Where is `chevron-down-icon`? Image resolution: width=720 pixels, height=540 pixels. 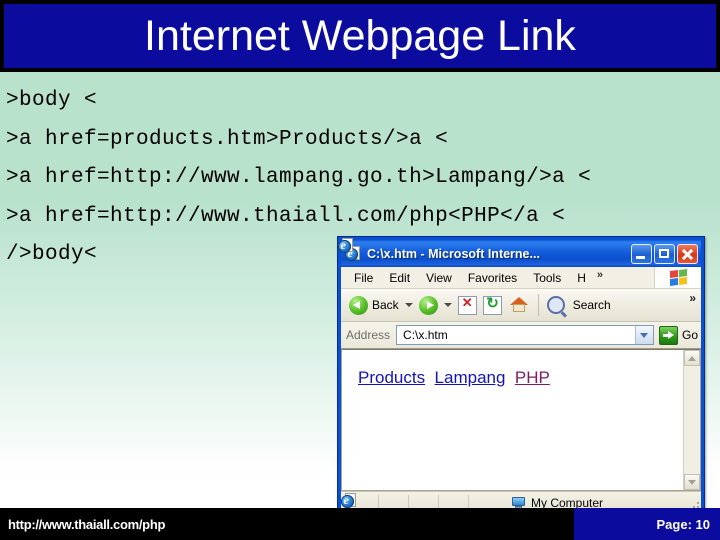 chevron-down-icon is located at coordinates (644, 335).